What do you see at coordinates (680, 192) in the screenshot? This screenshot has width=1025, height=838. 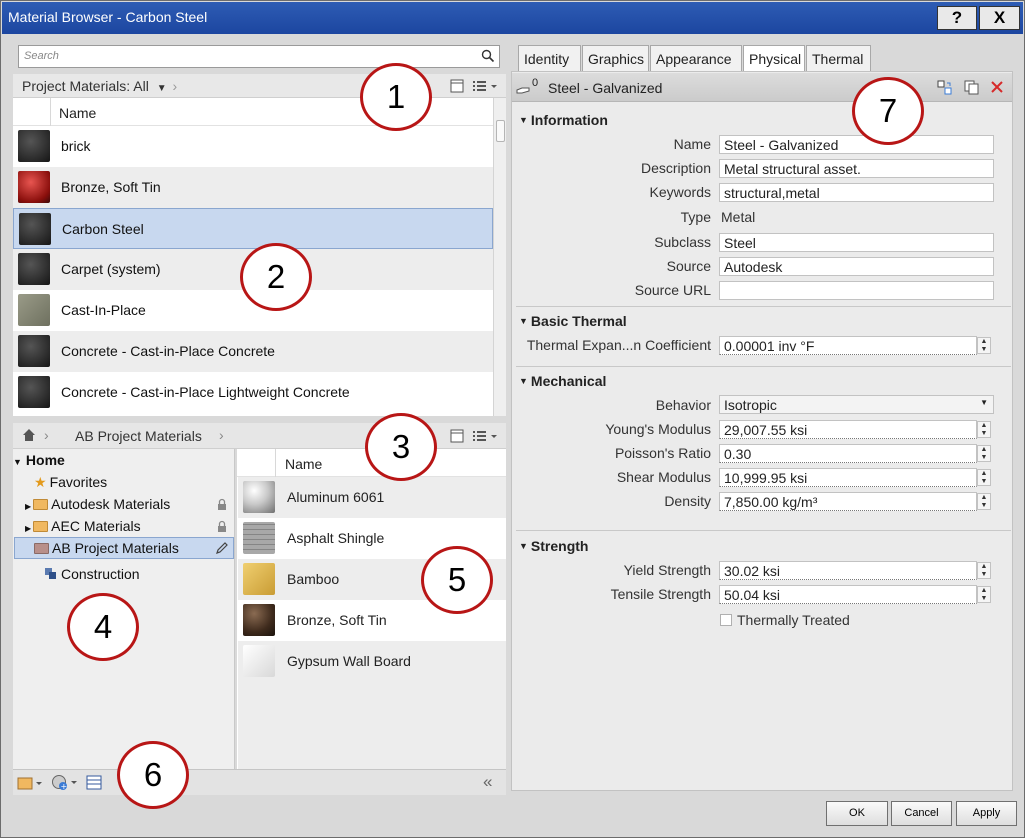 I see `field-label: Keywords` at bounding box center [680, 192].